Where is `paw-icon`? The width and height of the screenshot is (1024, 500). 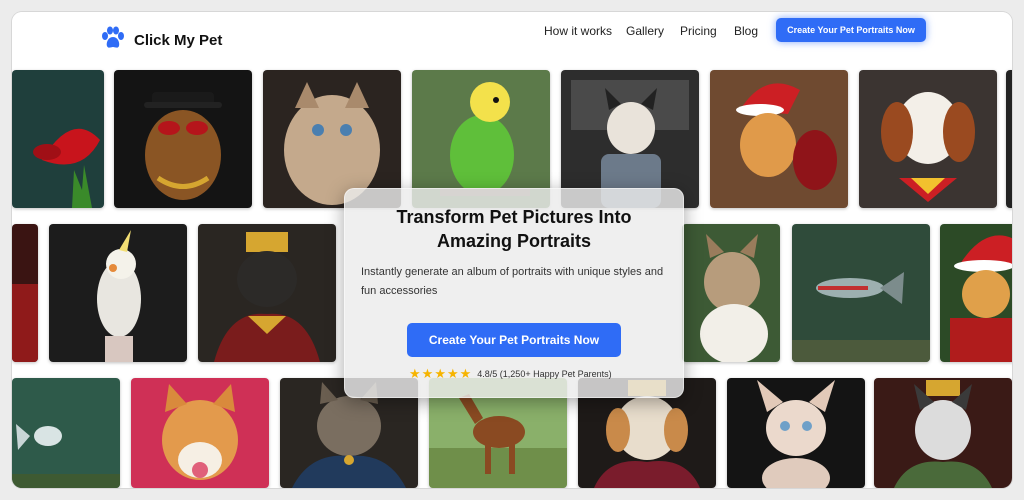
paw-icon is located at coordinates (113, 40).